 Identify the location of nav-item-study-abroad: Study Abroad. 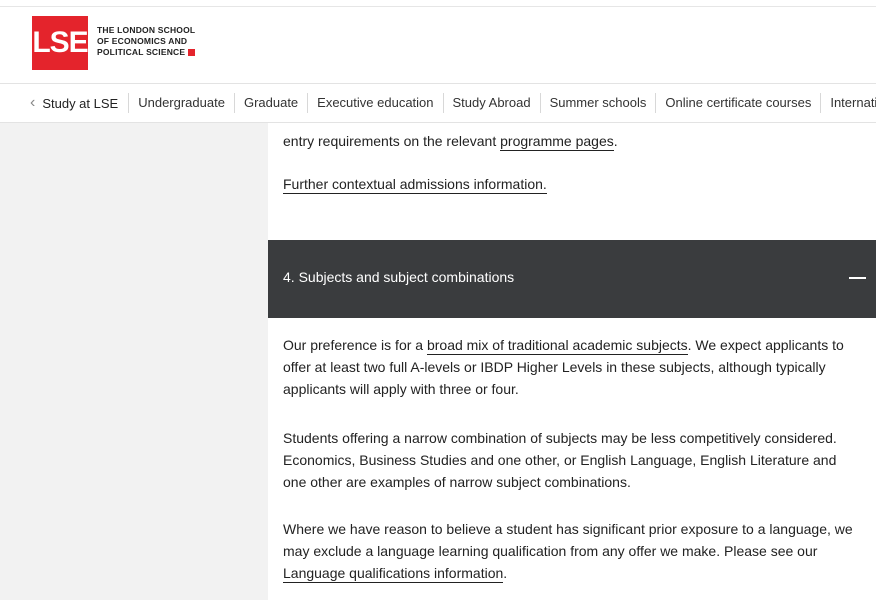
(491, 103).